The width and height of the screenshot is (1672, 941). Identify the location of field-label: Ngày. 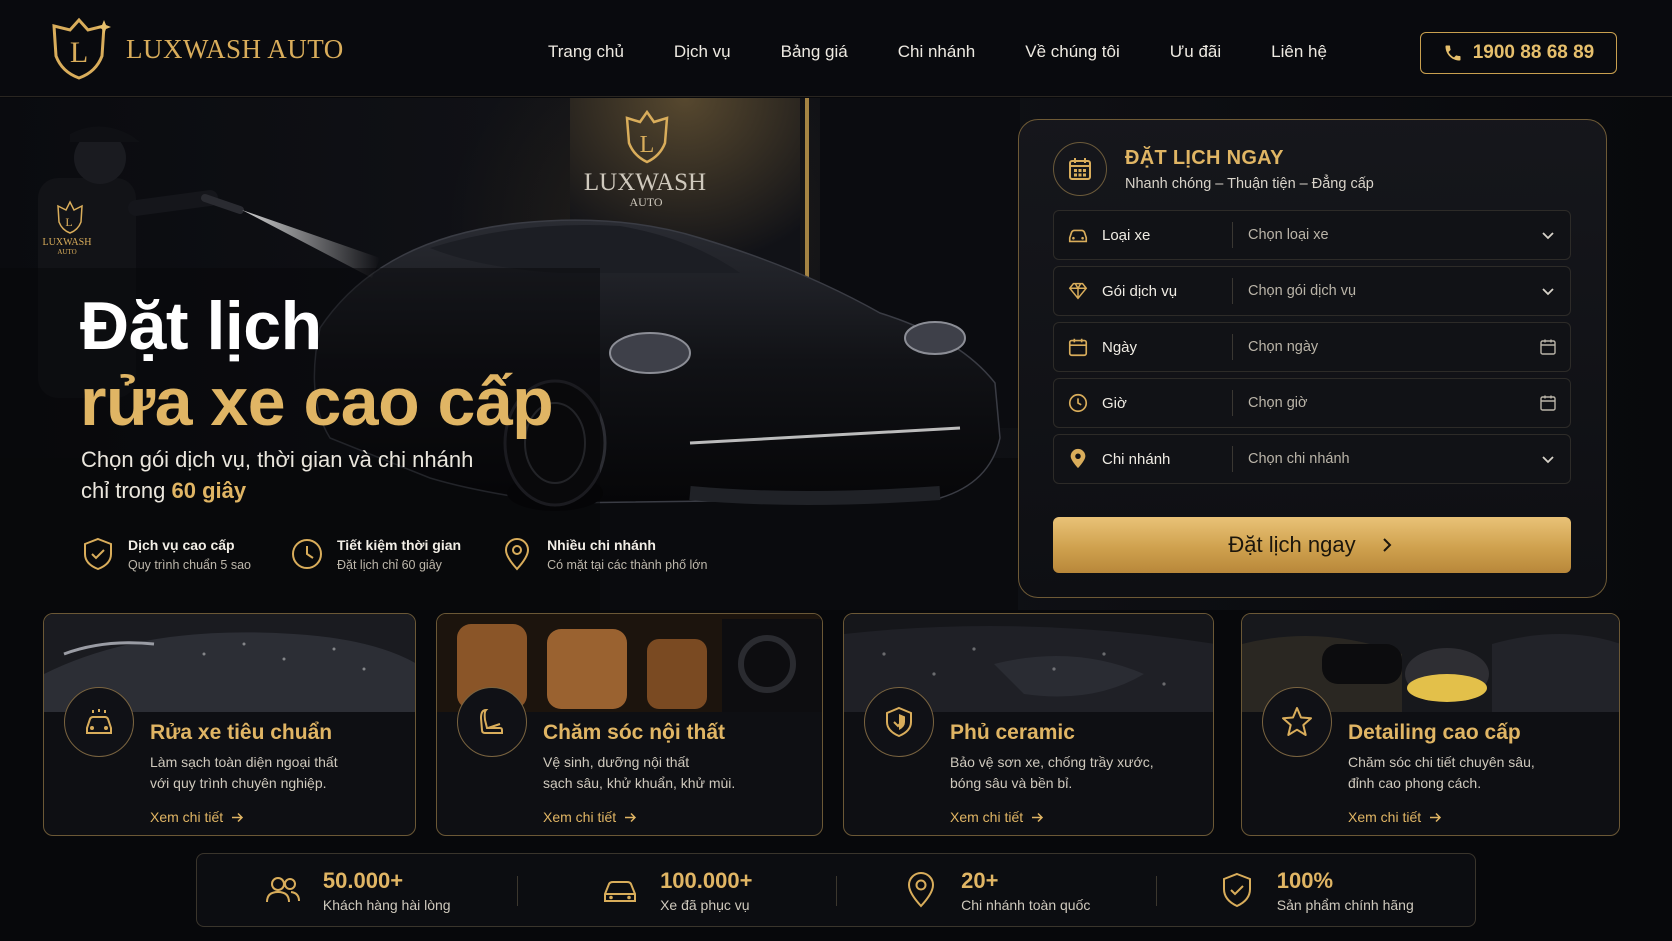
(1120, 347).